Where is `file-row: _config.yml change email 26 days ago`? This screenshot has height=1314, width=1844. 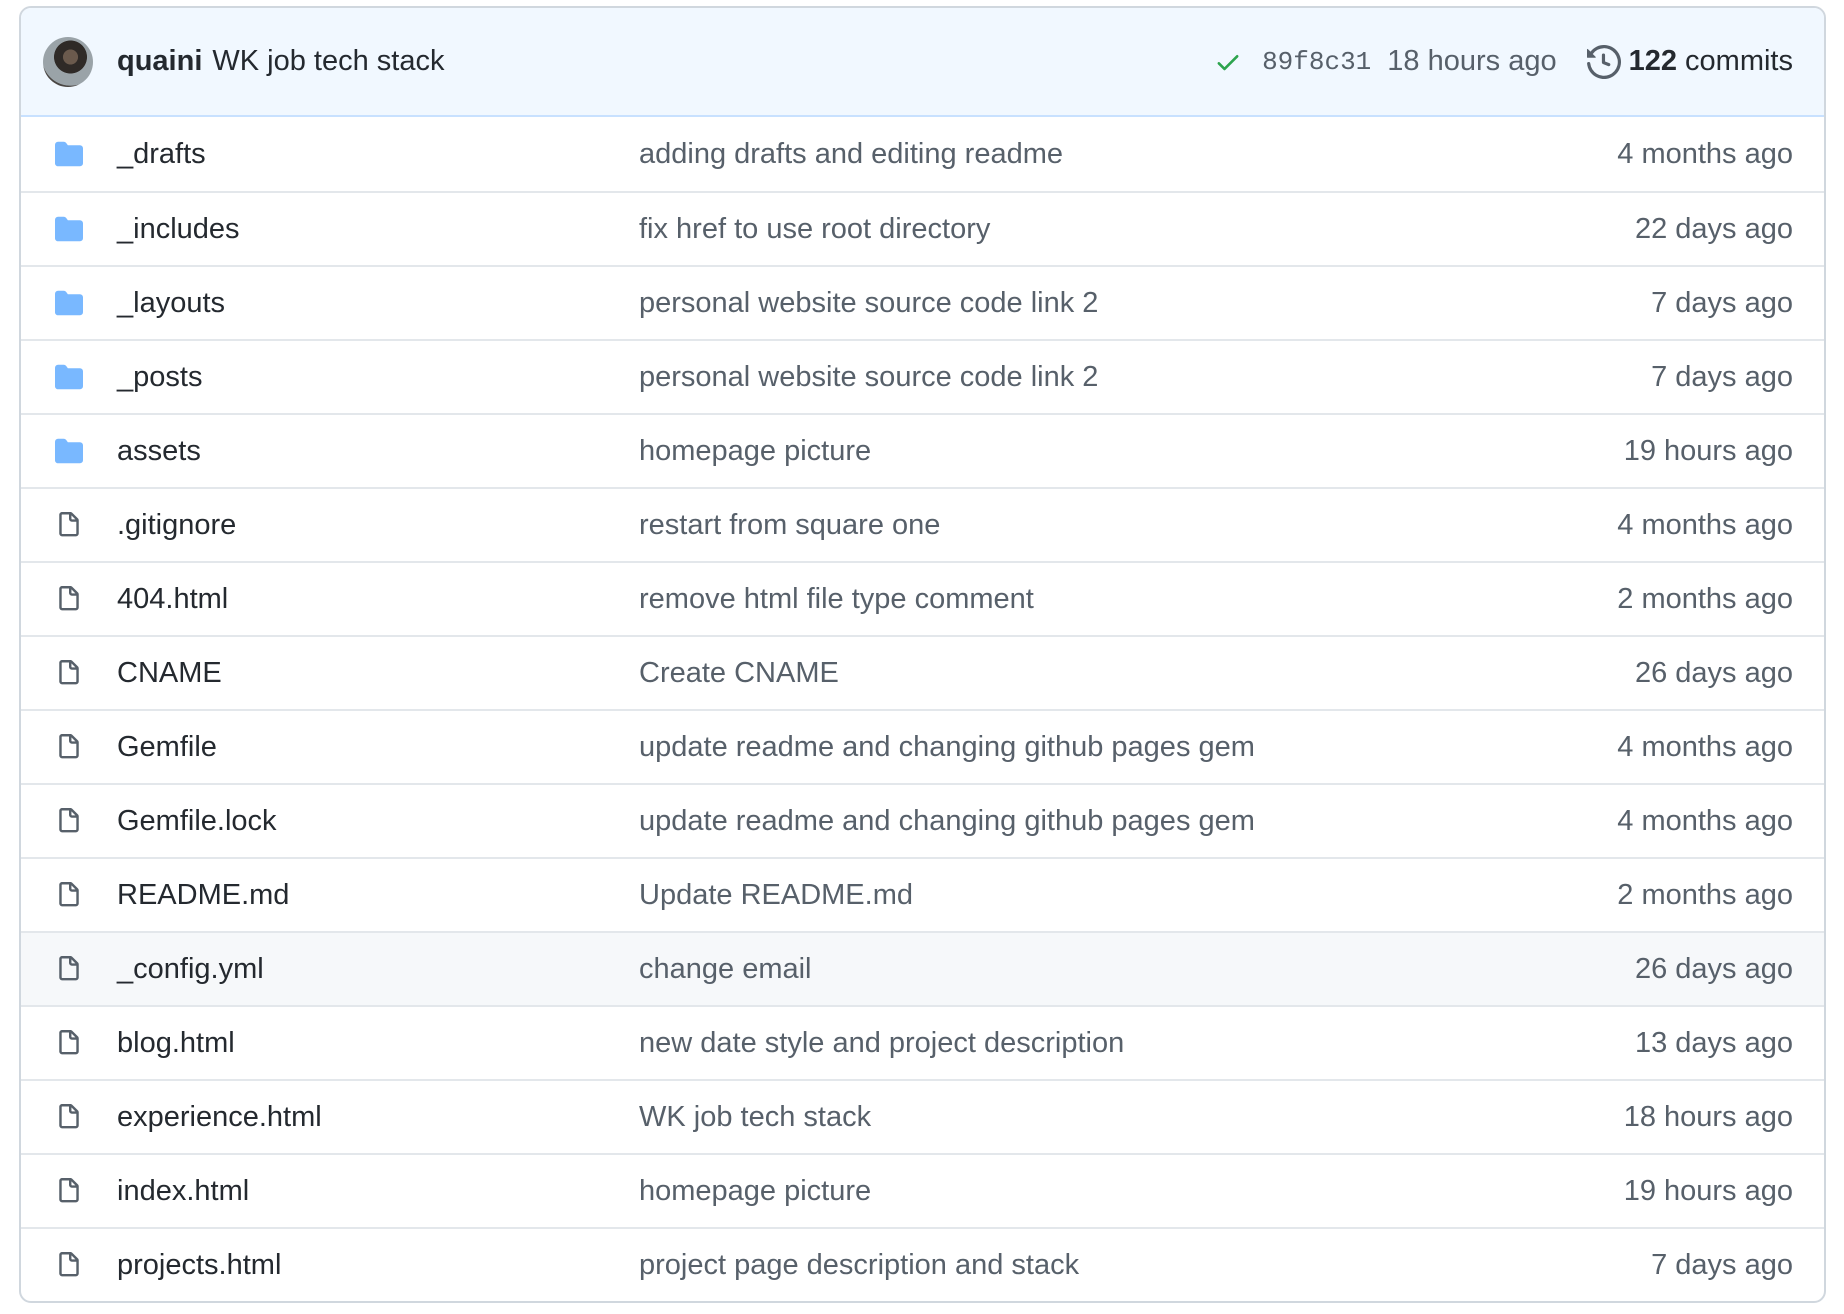
file-row: _config.yml change email 26 days ago is located at coordinates (922, 968).